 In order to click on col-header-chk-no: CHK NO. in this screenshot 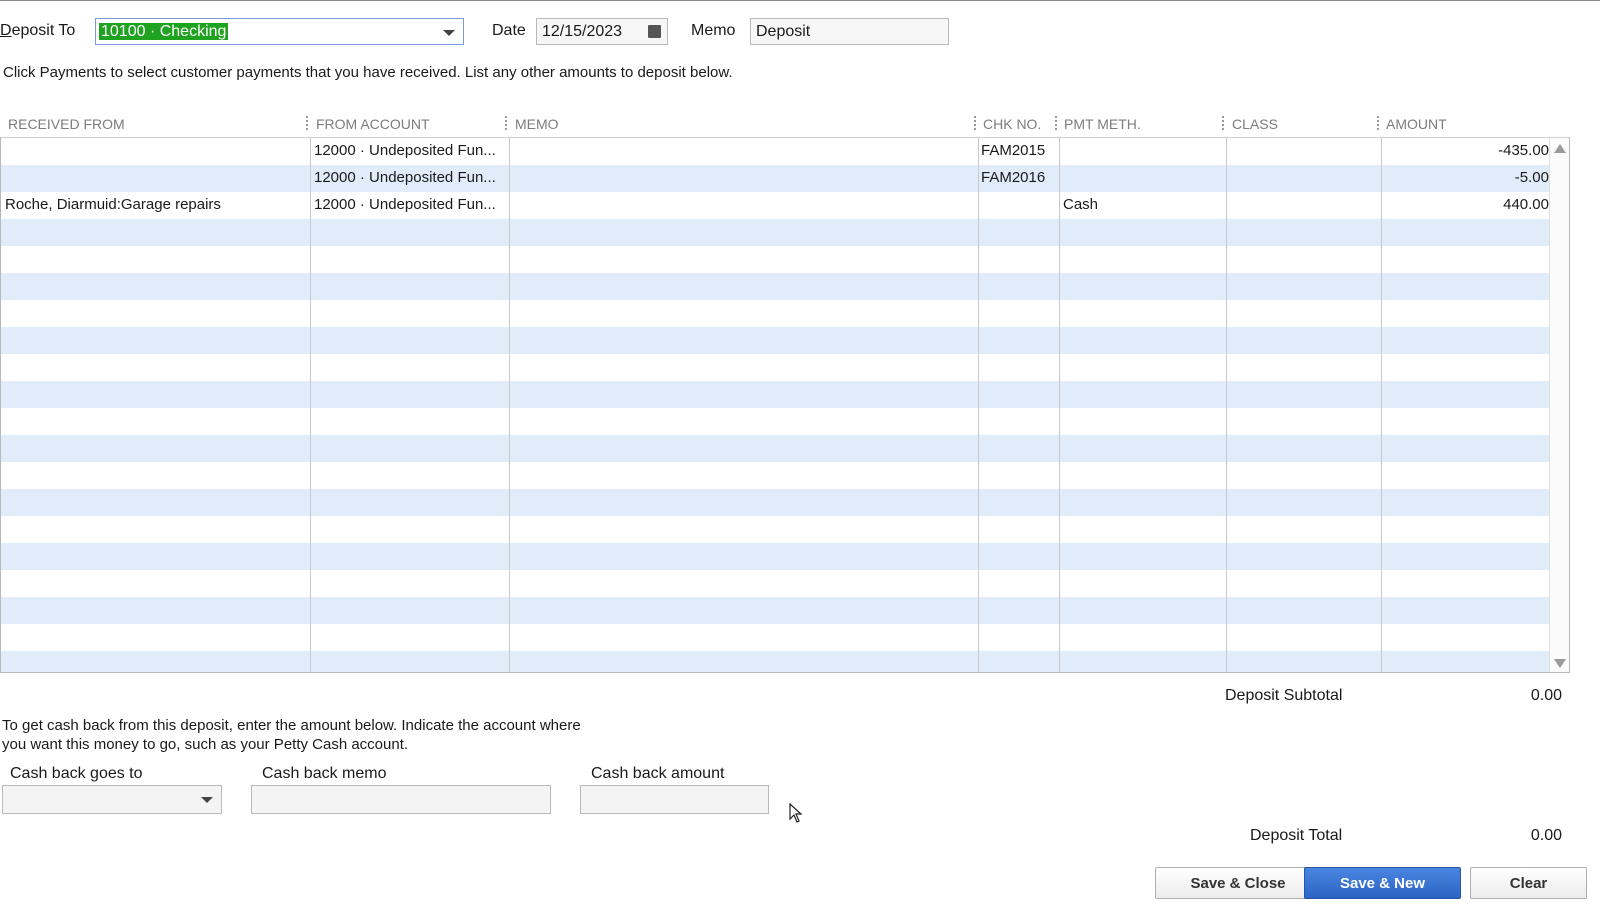, I will do `click(1012, 124)`.